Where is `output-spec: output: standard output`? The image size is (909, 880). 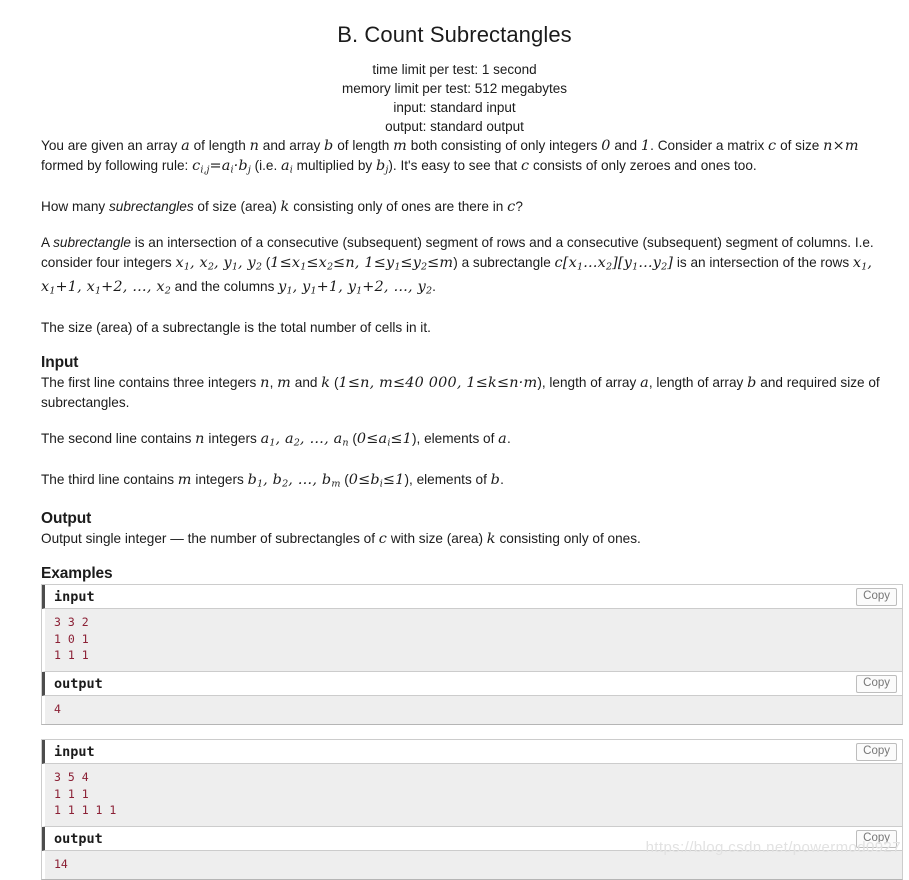 output-spec: output: standard output is located at coordinates (454, 126).